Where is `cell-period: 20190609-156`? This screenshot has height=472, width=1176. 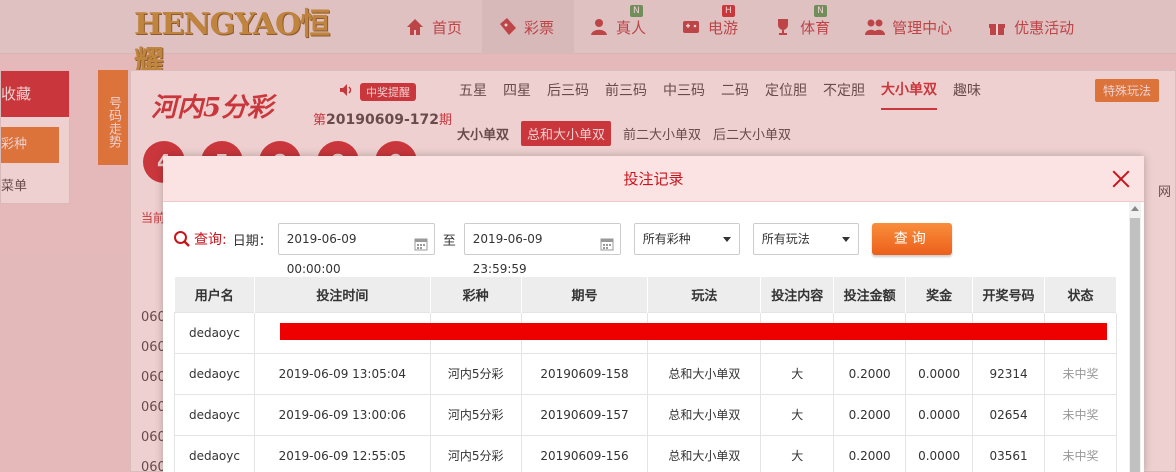 cell-period: 20190609-156 is located at coordinates (584, 453).